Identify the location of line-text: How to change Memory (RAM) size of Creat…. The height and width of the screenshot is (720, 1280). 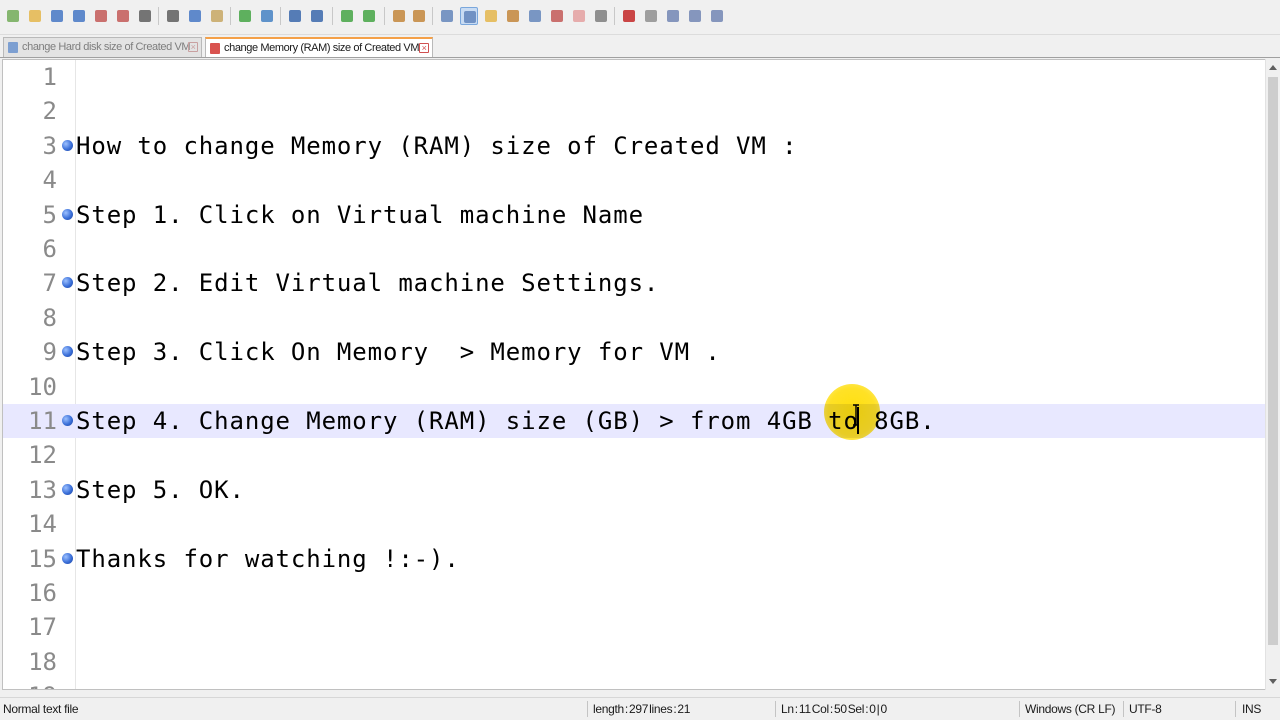
(437, 145).